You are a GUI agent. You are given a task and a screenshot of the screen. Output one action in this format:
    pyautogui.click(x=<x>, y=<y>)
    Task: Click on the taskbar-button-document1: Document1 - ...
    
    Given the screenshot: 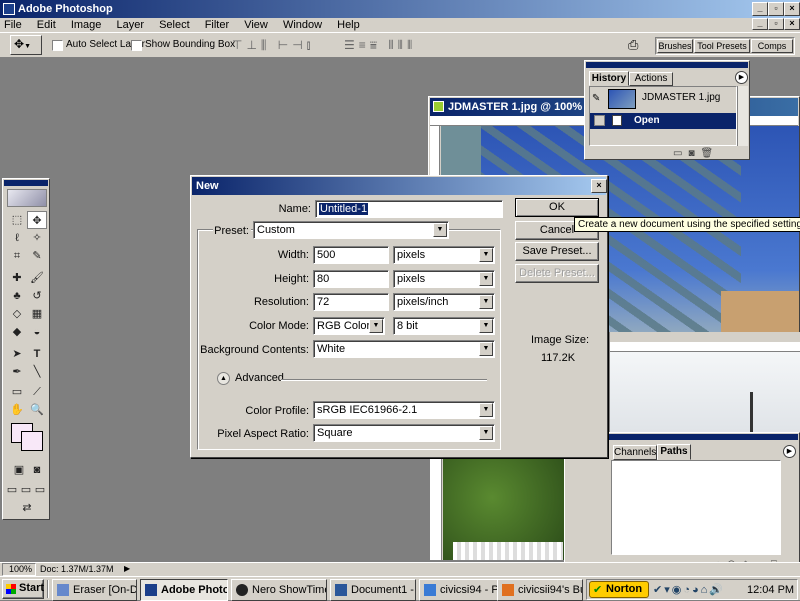 What is the action you would take?
    pyautogui.click(x=373, y=590)
    